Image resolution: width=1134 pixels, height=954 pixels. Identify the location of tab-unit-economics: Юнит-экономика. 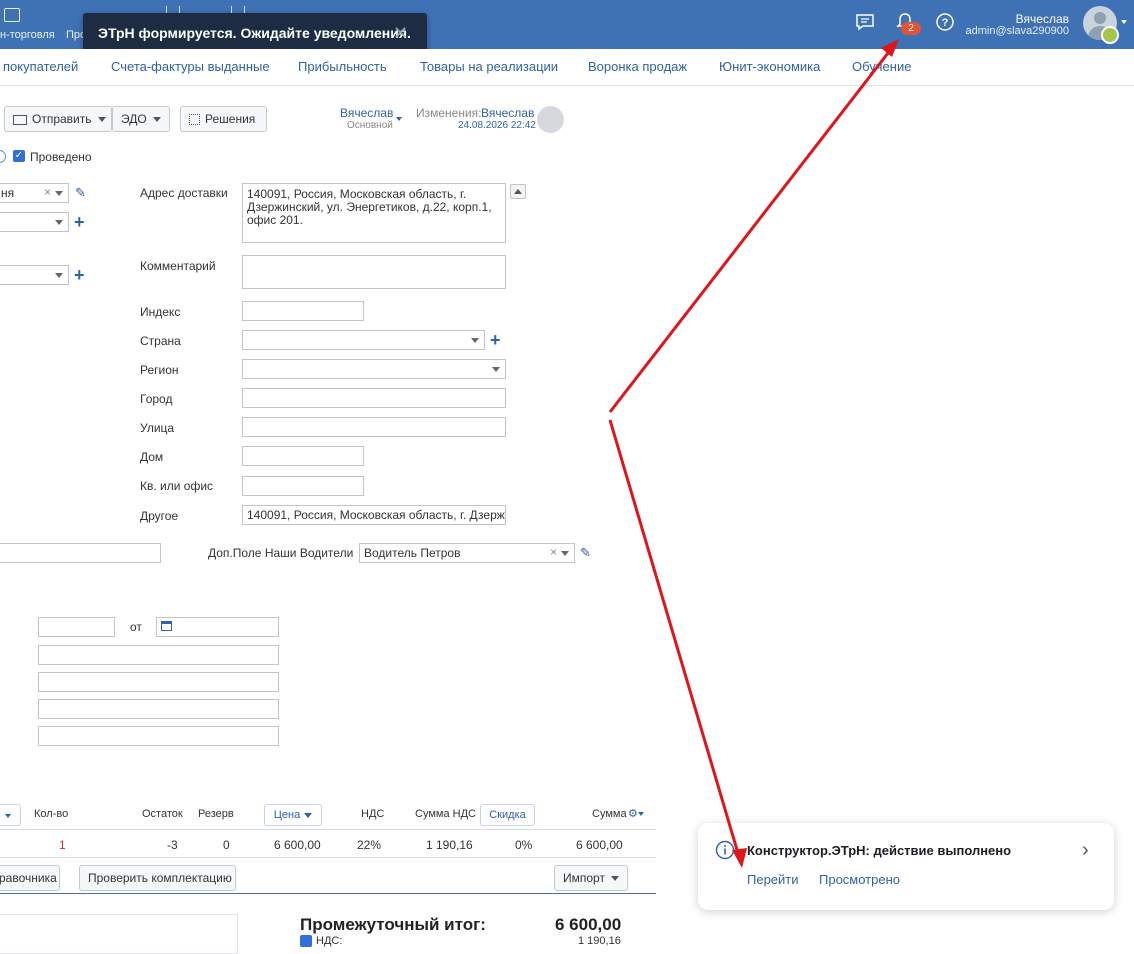
(769, 66).